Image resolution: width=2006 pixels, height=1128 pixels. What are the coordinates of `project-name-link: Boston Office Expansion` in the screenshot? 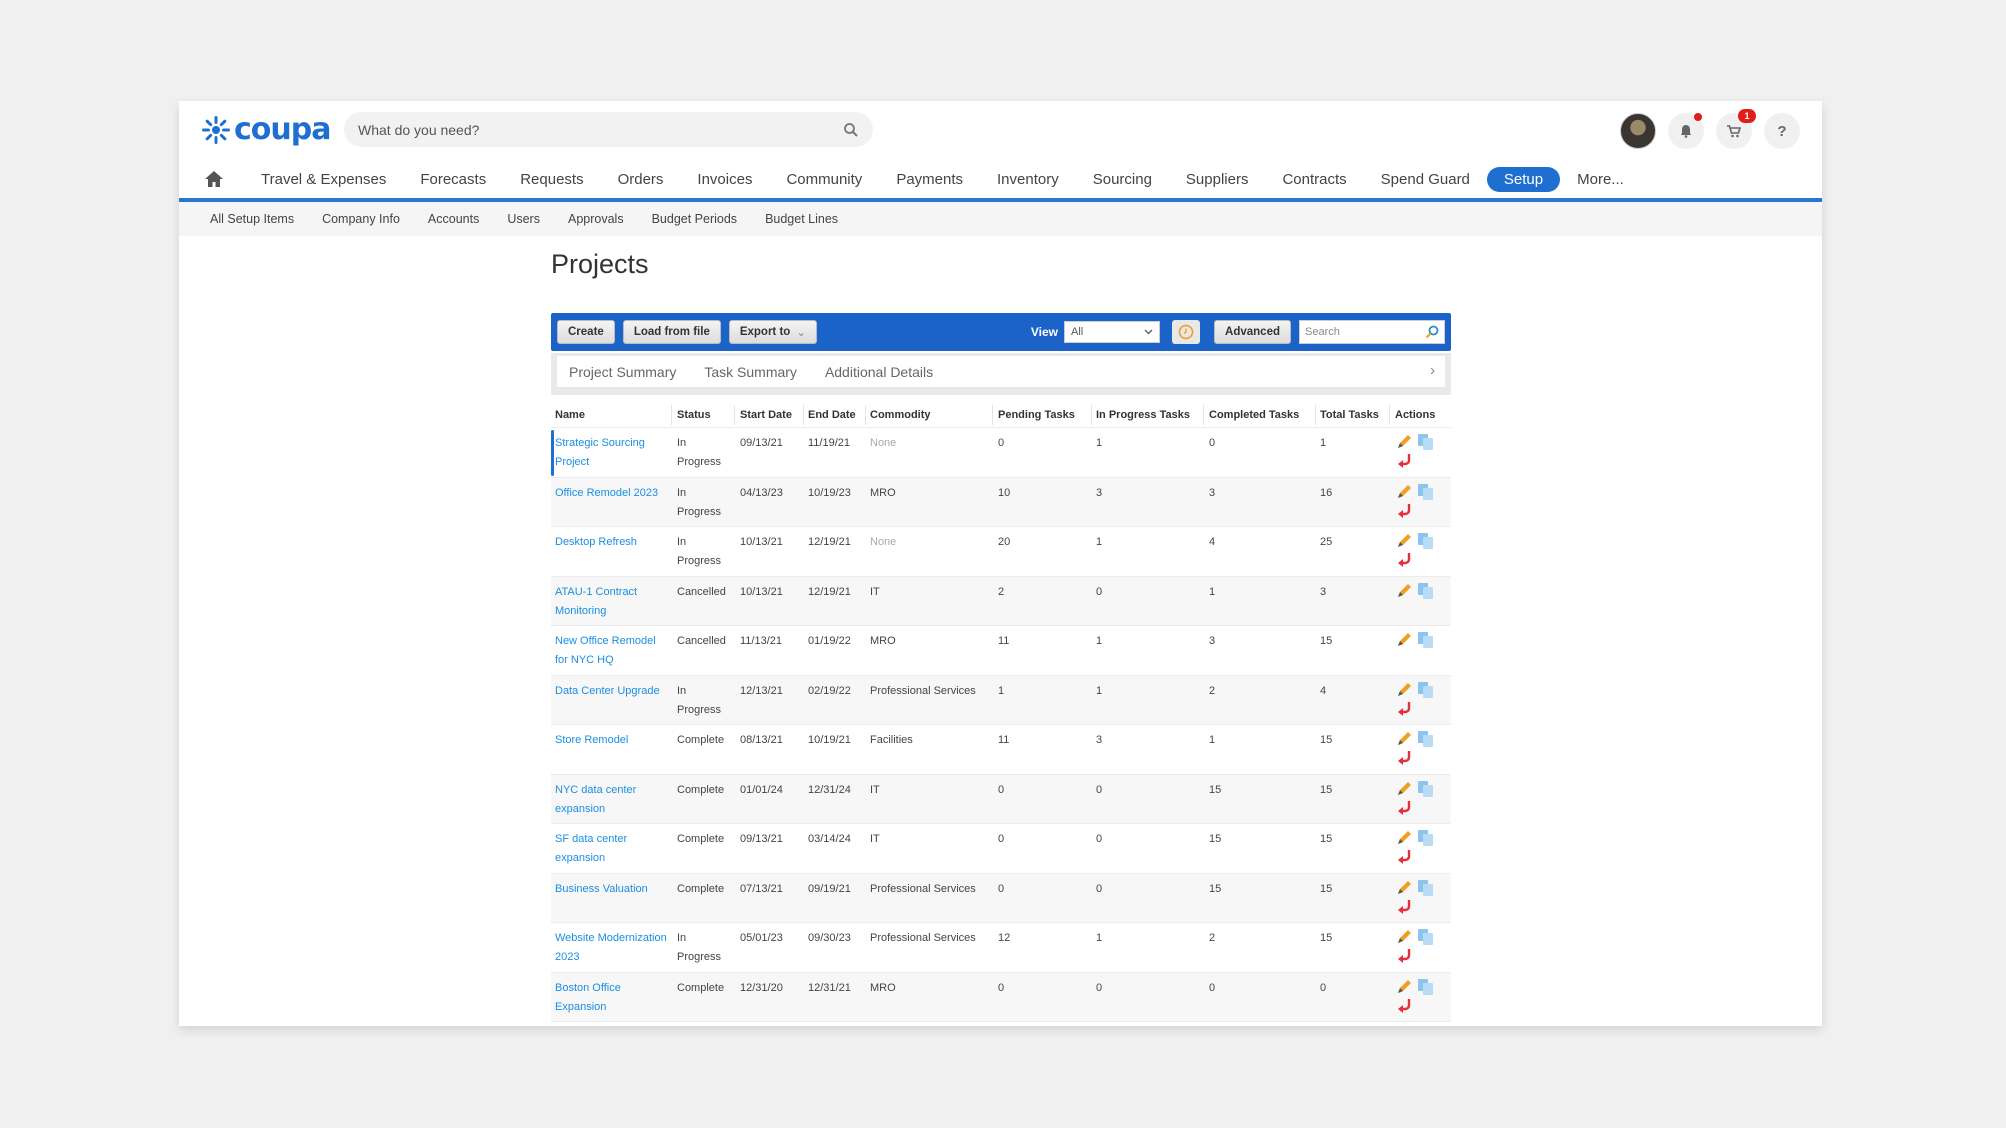 It's located at (612, 998).